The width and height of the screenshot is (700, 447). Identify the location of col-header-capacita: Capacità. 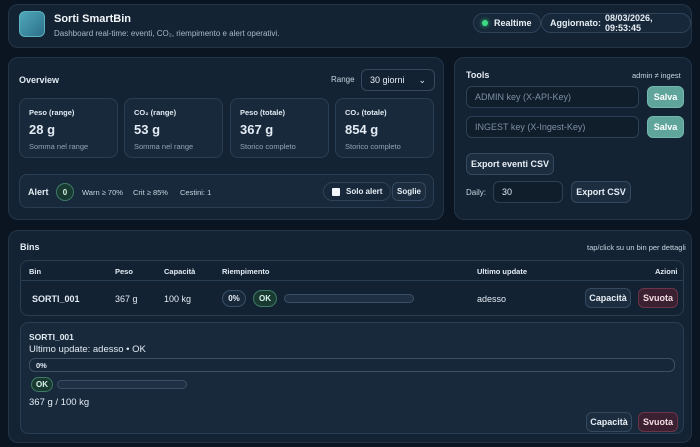
(180, 271).